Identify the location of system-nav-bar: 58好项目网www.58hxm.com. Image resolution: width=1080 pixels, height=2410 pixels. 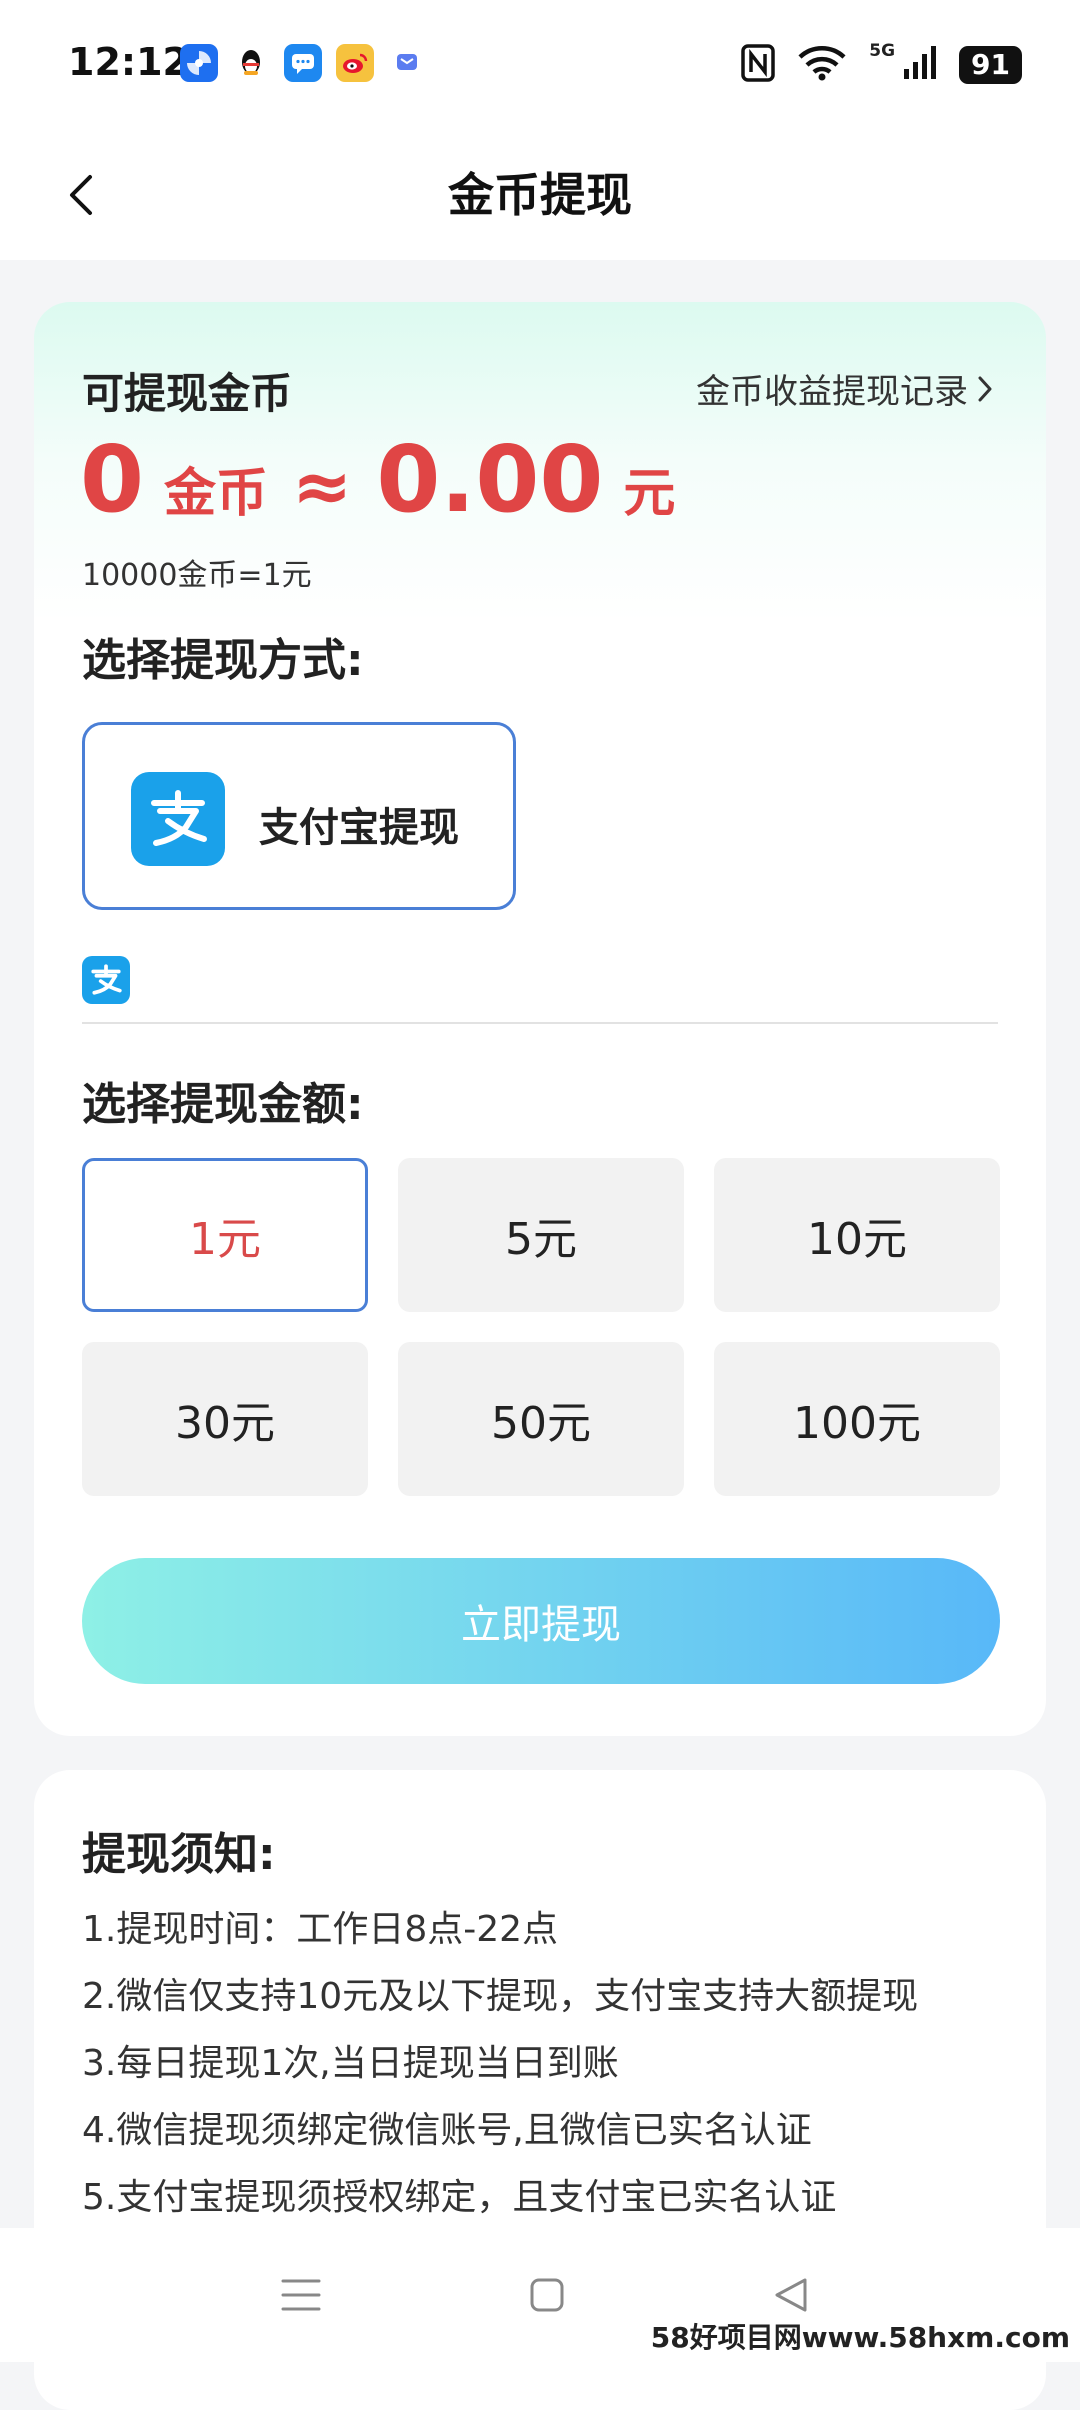
(540, 2295).